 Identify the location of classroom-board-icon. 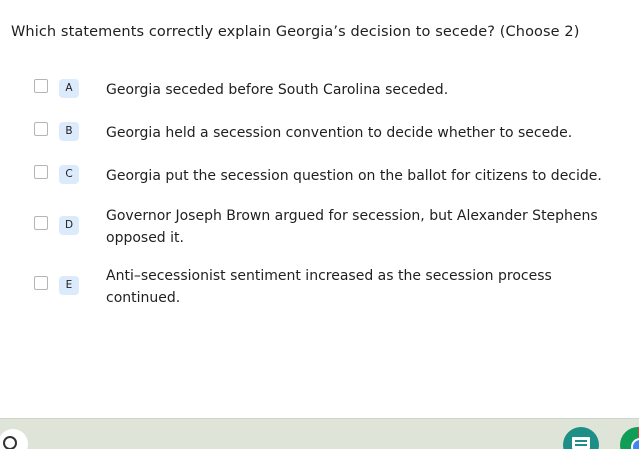
(581, 443).